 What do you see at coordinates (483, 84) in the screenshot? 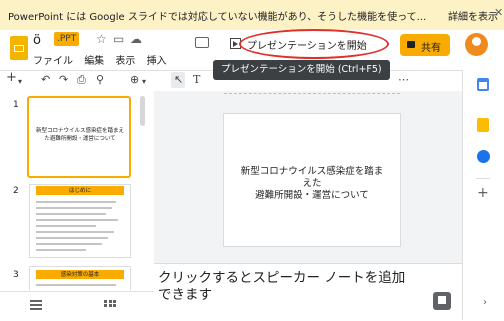
I see `calendar-icon` at bounding box center [483, 84].